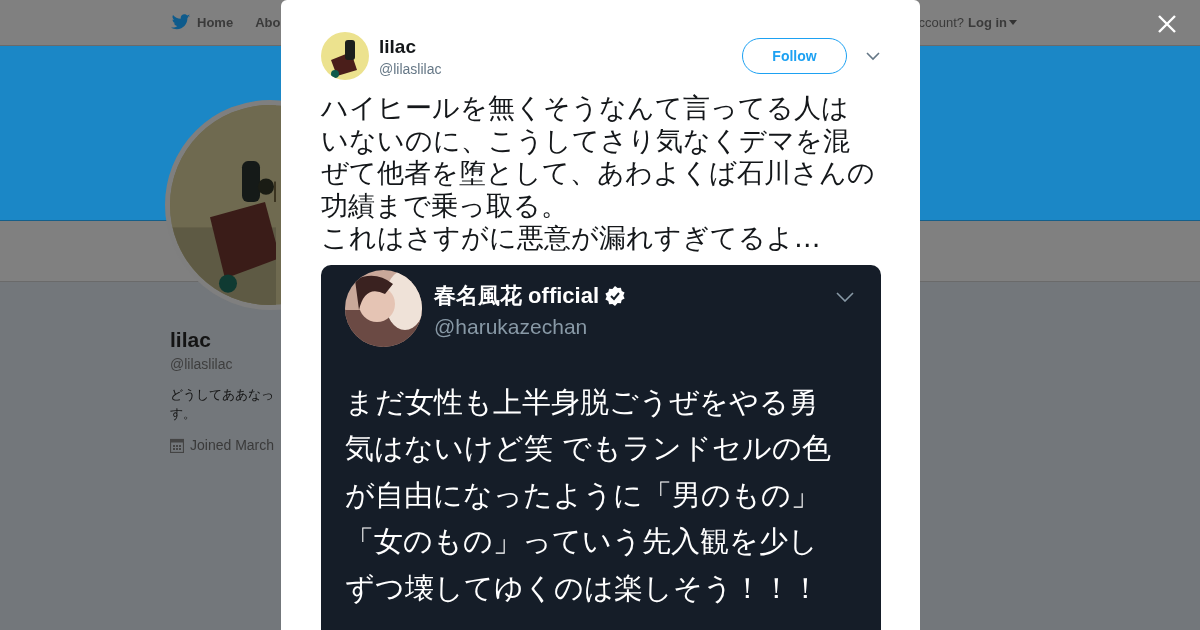 The image size is (1200, 630). I want to click on nav-link: Abo, so click(268, 22).